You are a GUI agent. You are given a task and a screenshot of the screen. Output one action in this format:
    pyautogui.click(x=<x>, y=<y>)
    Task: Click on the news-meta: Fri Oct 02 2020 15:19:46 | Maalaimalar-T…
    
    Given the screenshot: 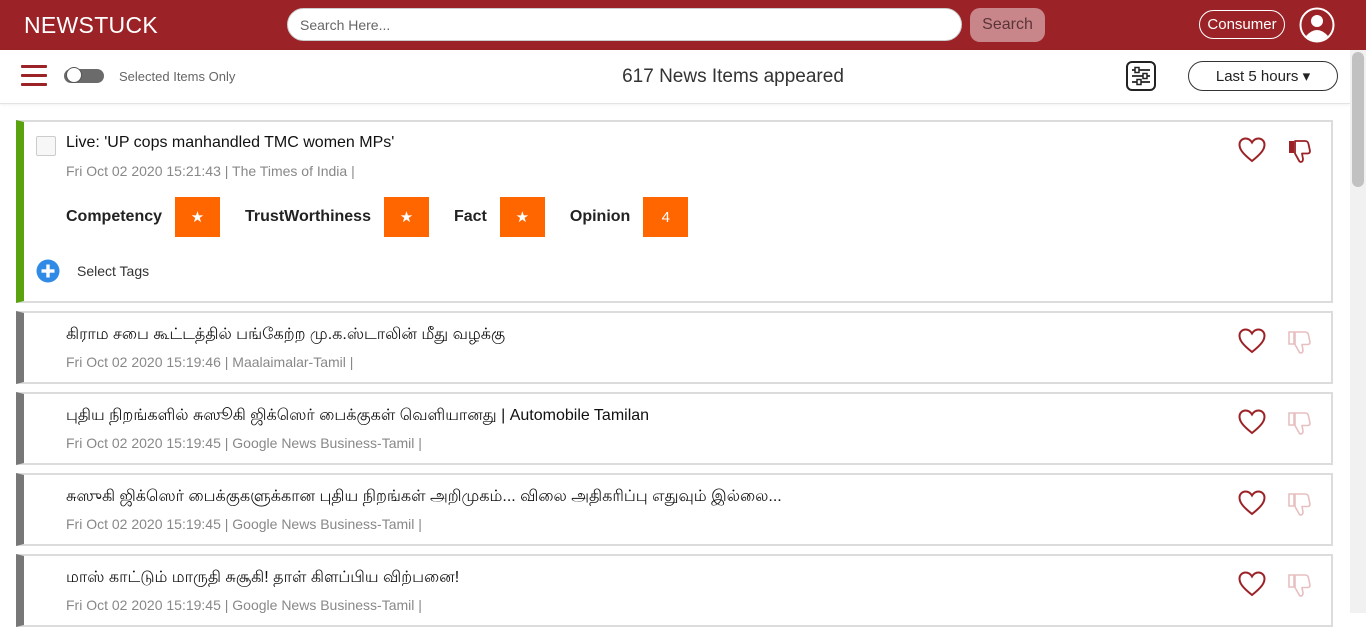 What is the action you would take?
    pyautogui.click(x=210, y=362)
    